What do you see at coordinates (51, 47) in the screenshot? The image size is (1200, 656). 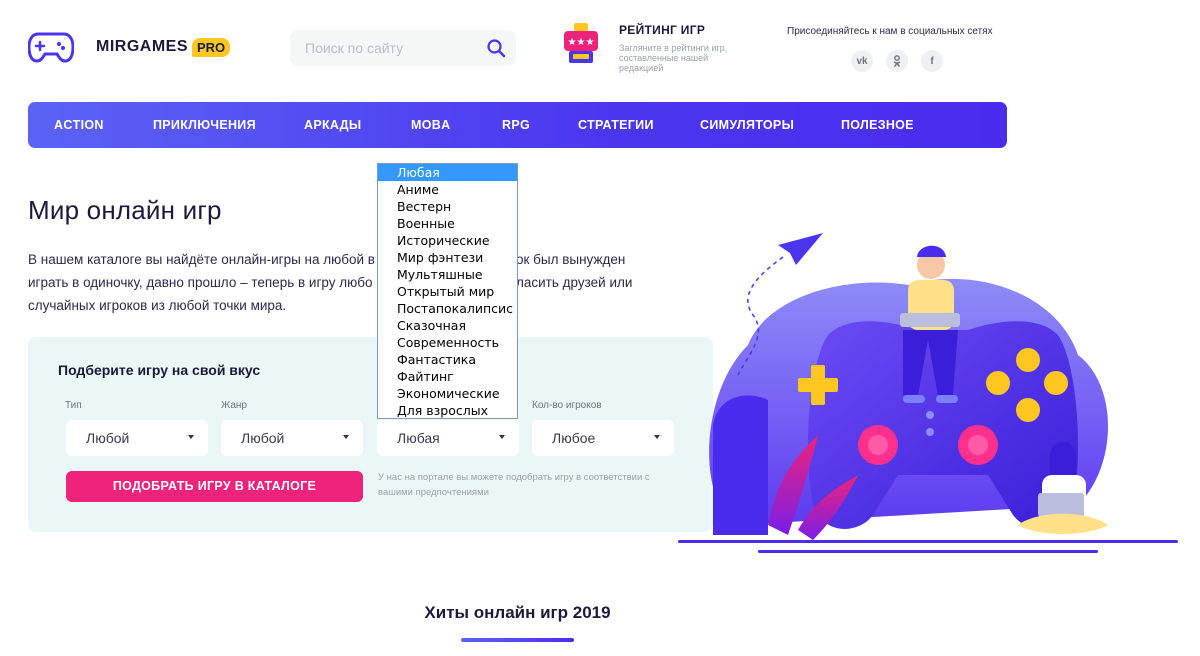 I see `gamepad-icon` at bounding box center [51, 47].